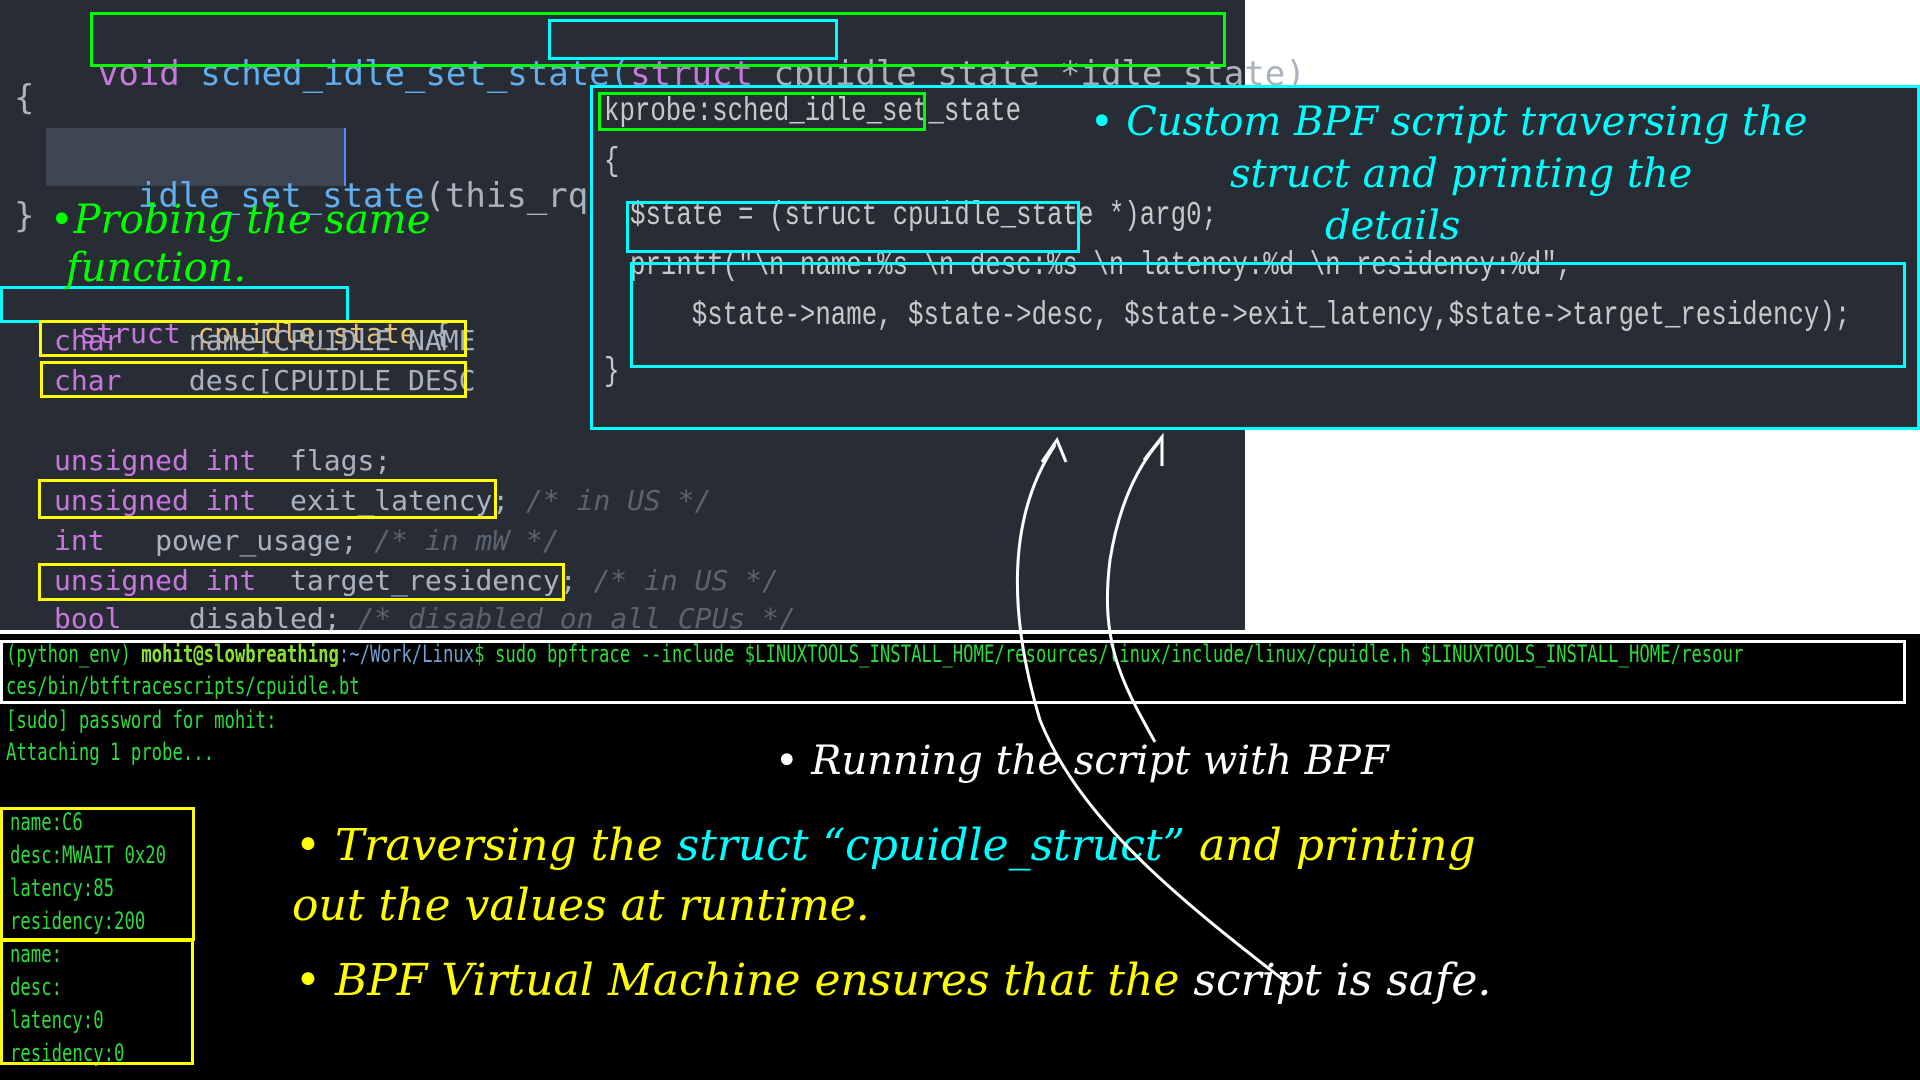 The image size is (1920, 1080). I want to click on annotation-arrows, so click(1153, 709).